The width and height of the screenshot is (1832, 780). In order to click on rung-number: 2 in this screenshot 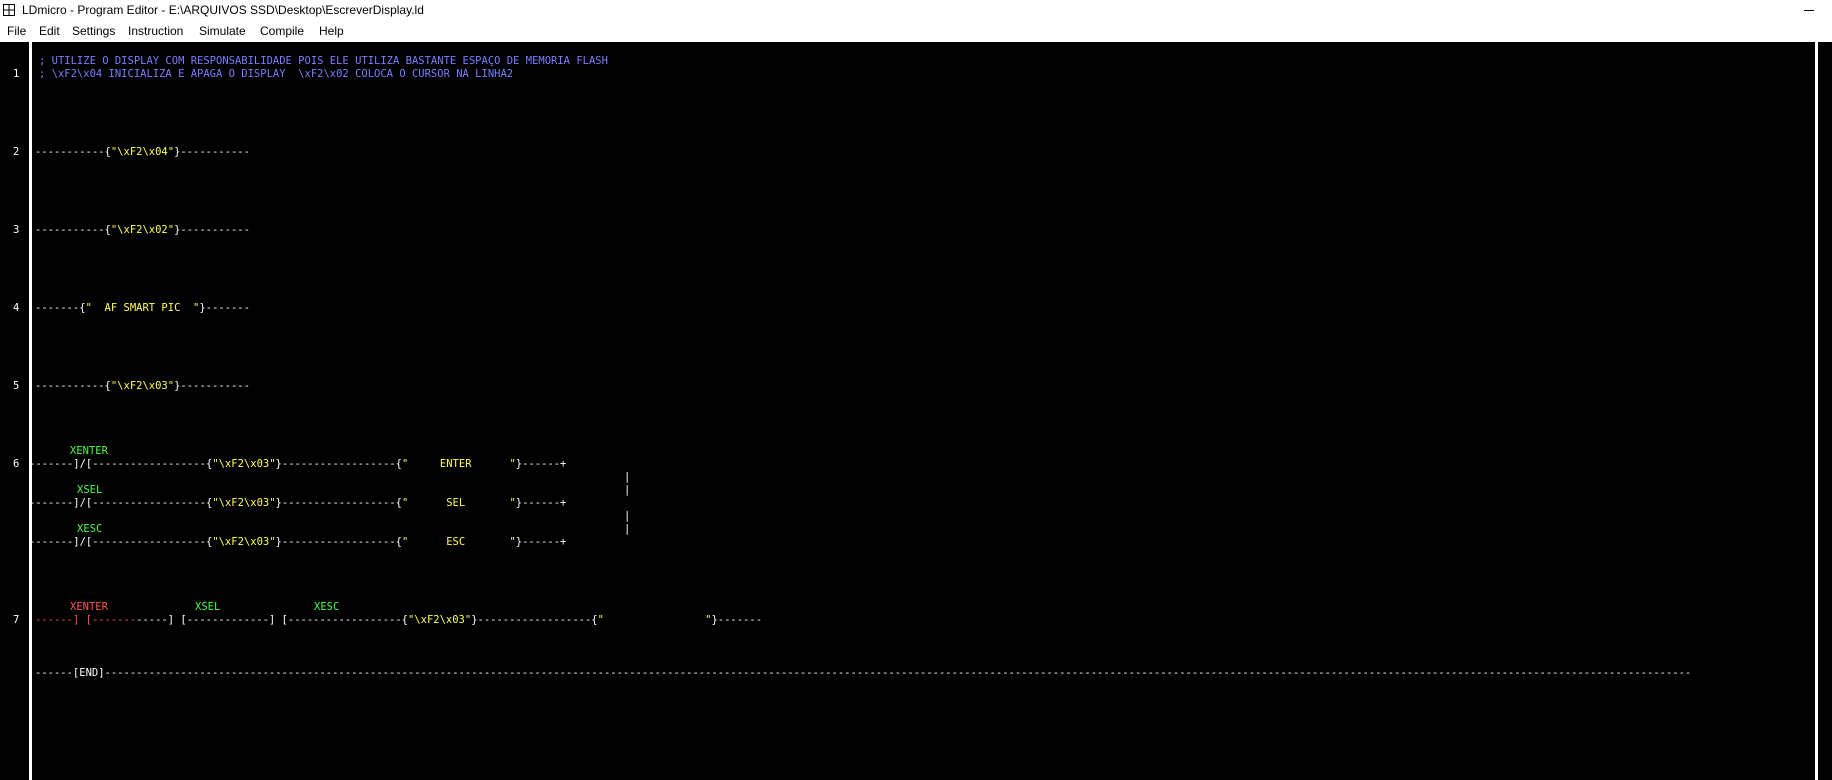, I will do `click(16, 152)`.